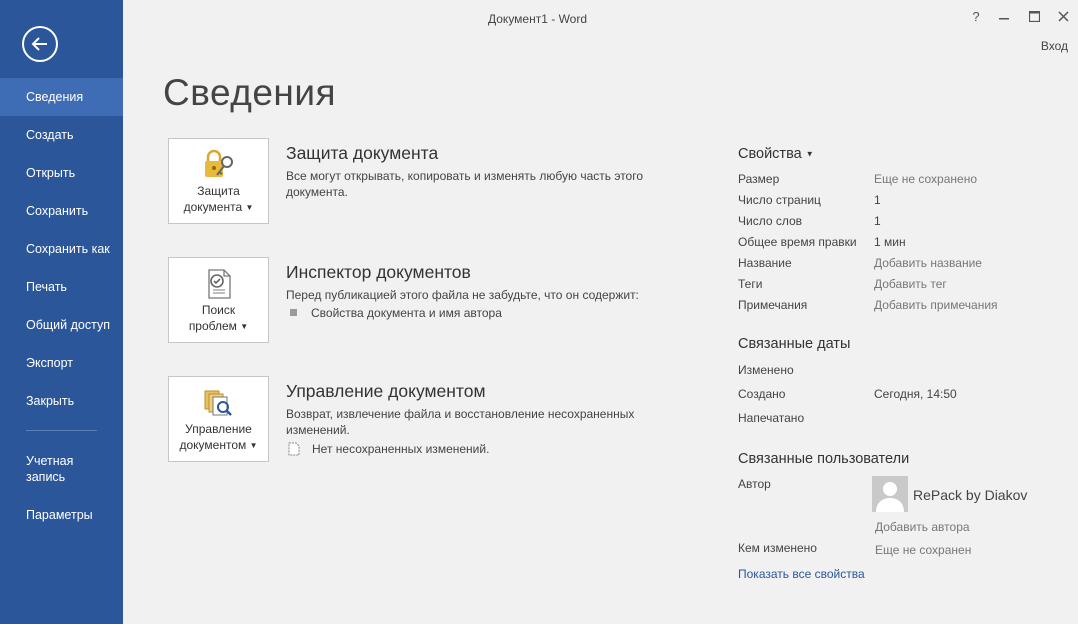 This screenshot has height=624, width=1078. Describe the element at coordinates (1063, 16) in the screenshot. I see `close-icon` at that location.